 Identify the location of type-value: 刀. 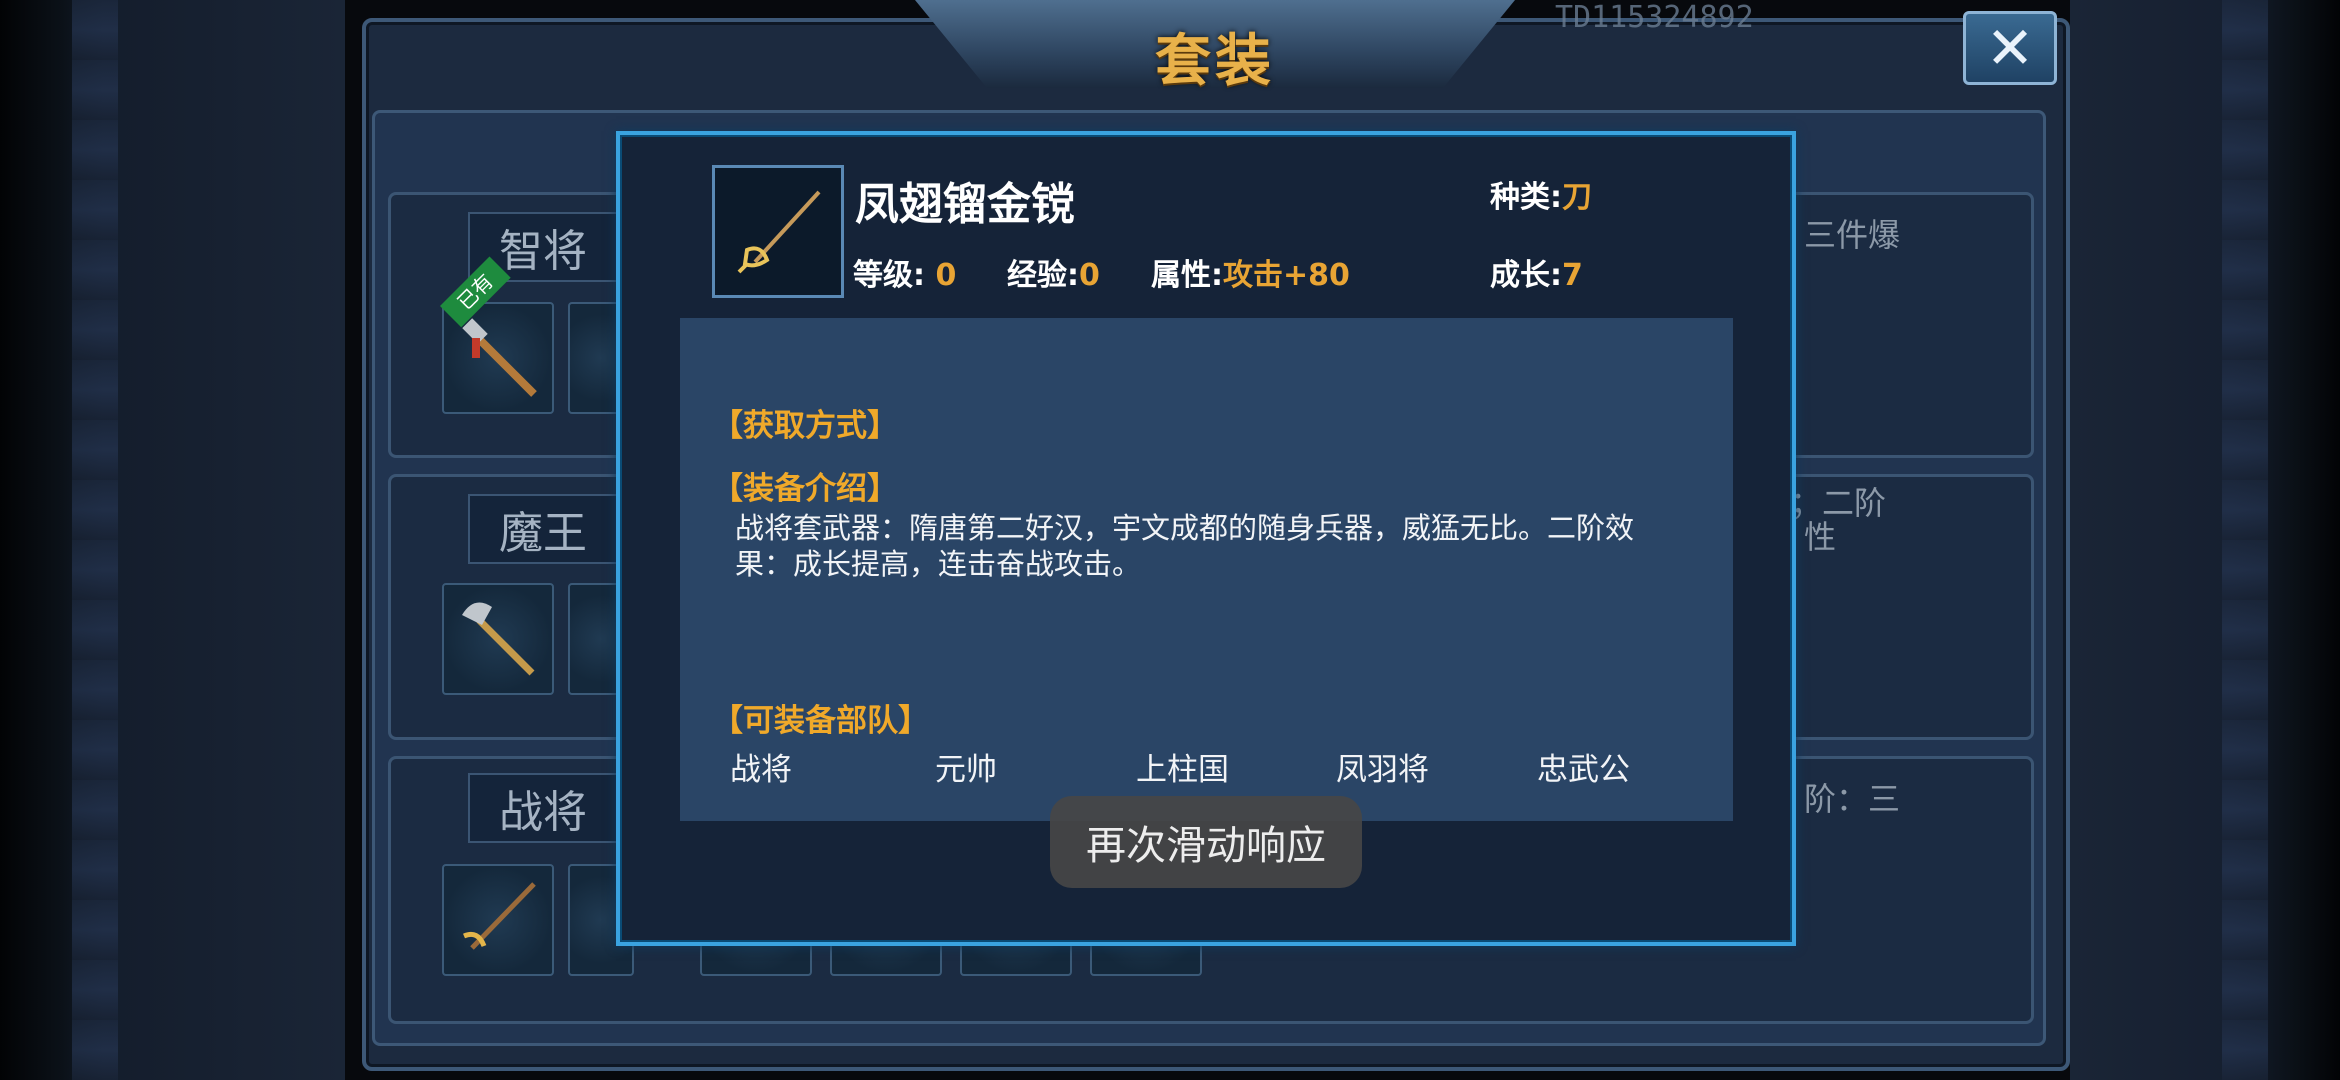
(1577, 197).